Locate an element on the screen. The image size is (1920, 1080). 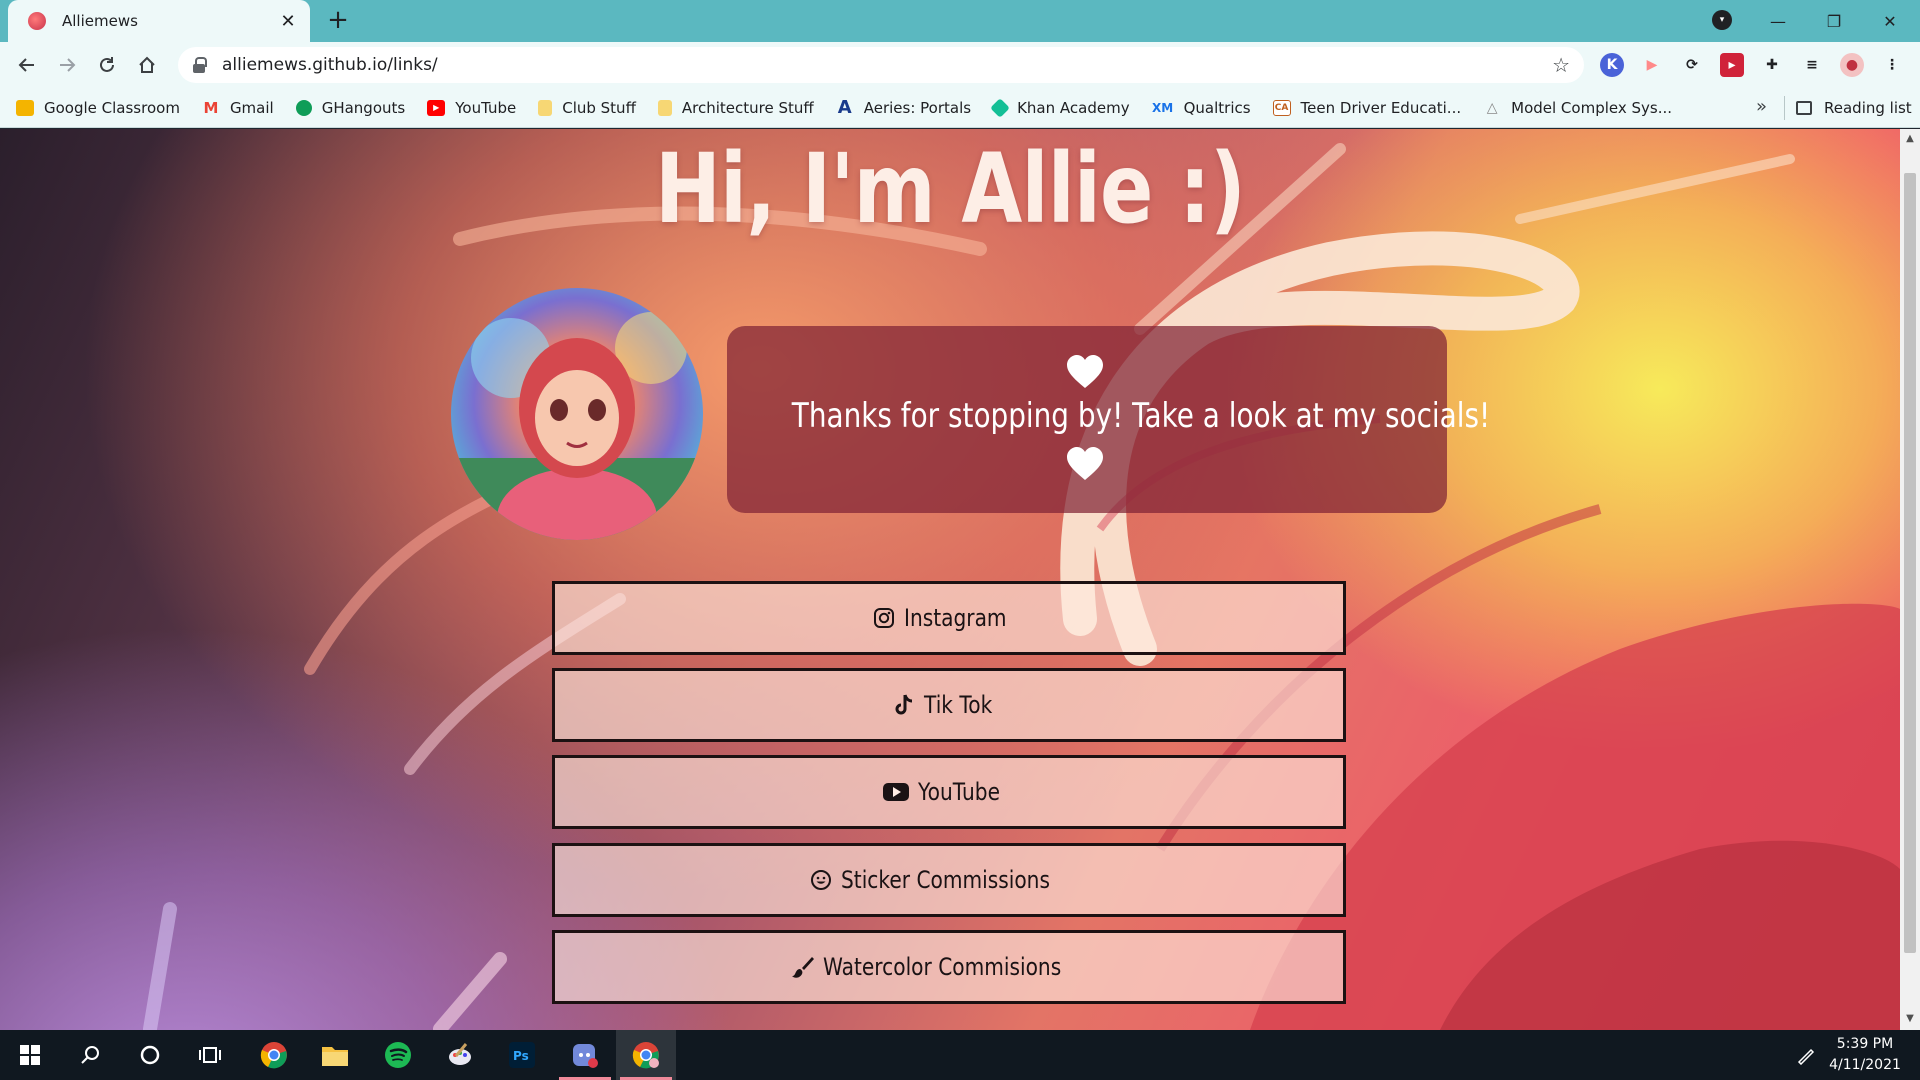
file-explorer-icon is located at coordinates (335, 1055).